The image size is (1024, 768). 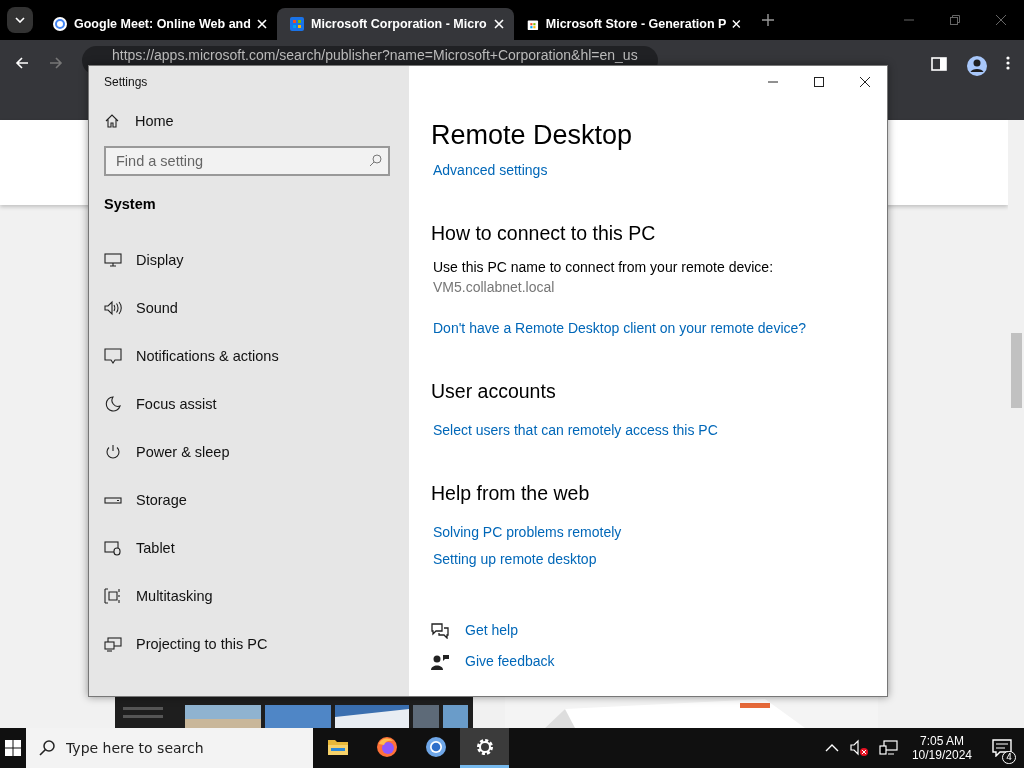 I want to click on caret-icon, so click(x=831, y=748).